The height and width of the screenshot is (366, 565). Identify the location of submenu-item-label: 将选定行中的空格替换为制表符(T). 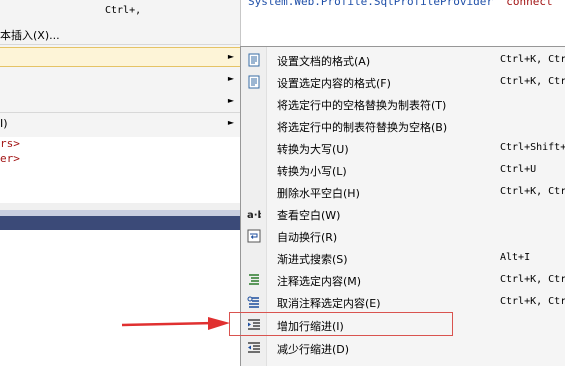
(362, 105).